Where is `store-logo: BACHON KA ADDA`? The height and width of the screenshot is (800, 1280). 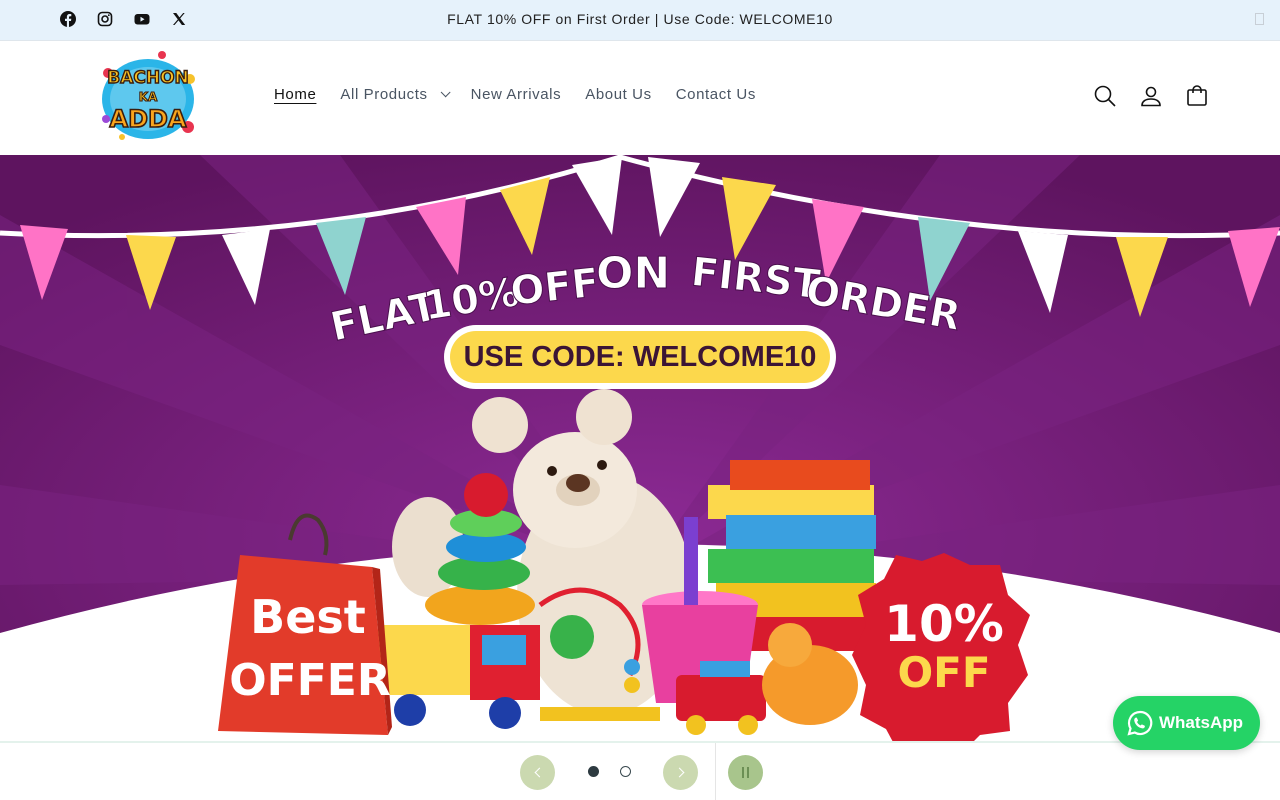 store-logo: BACHON KA ADDA is located at coordinates (148, 97).